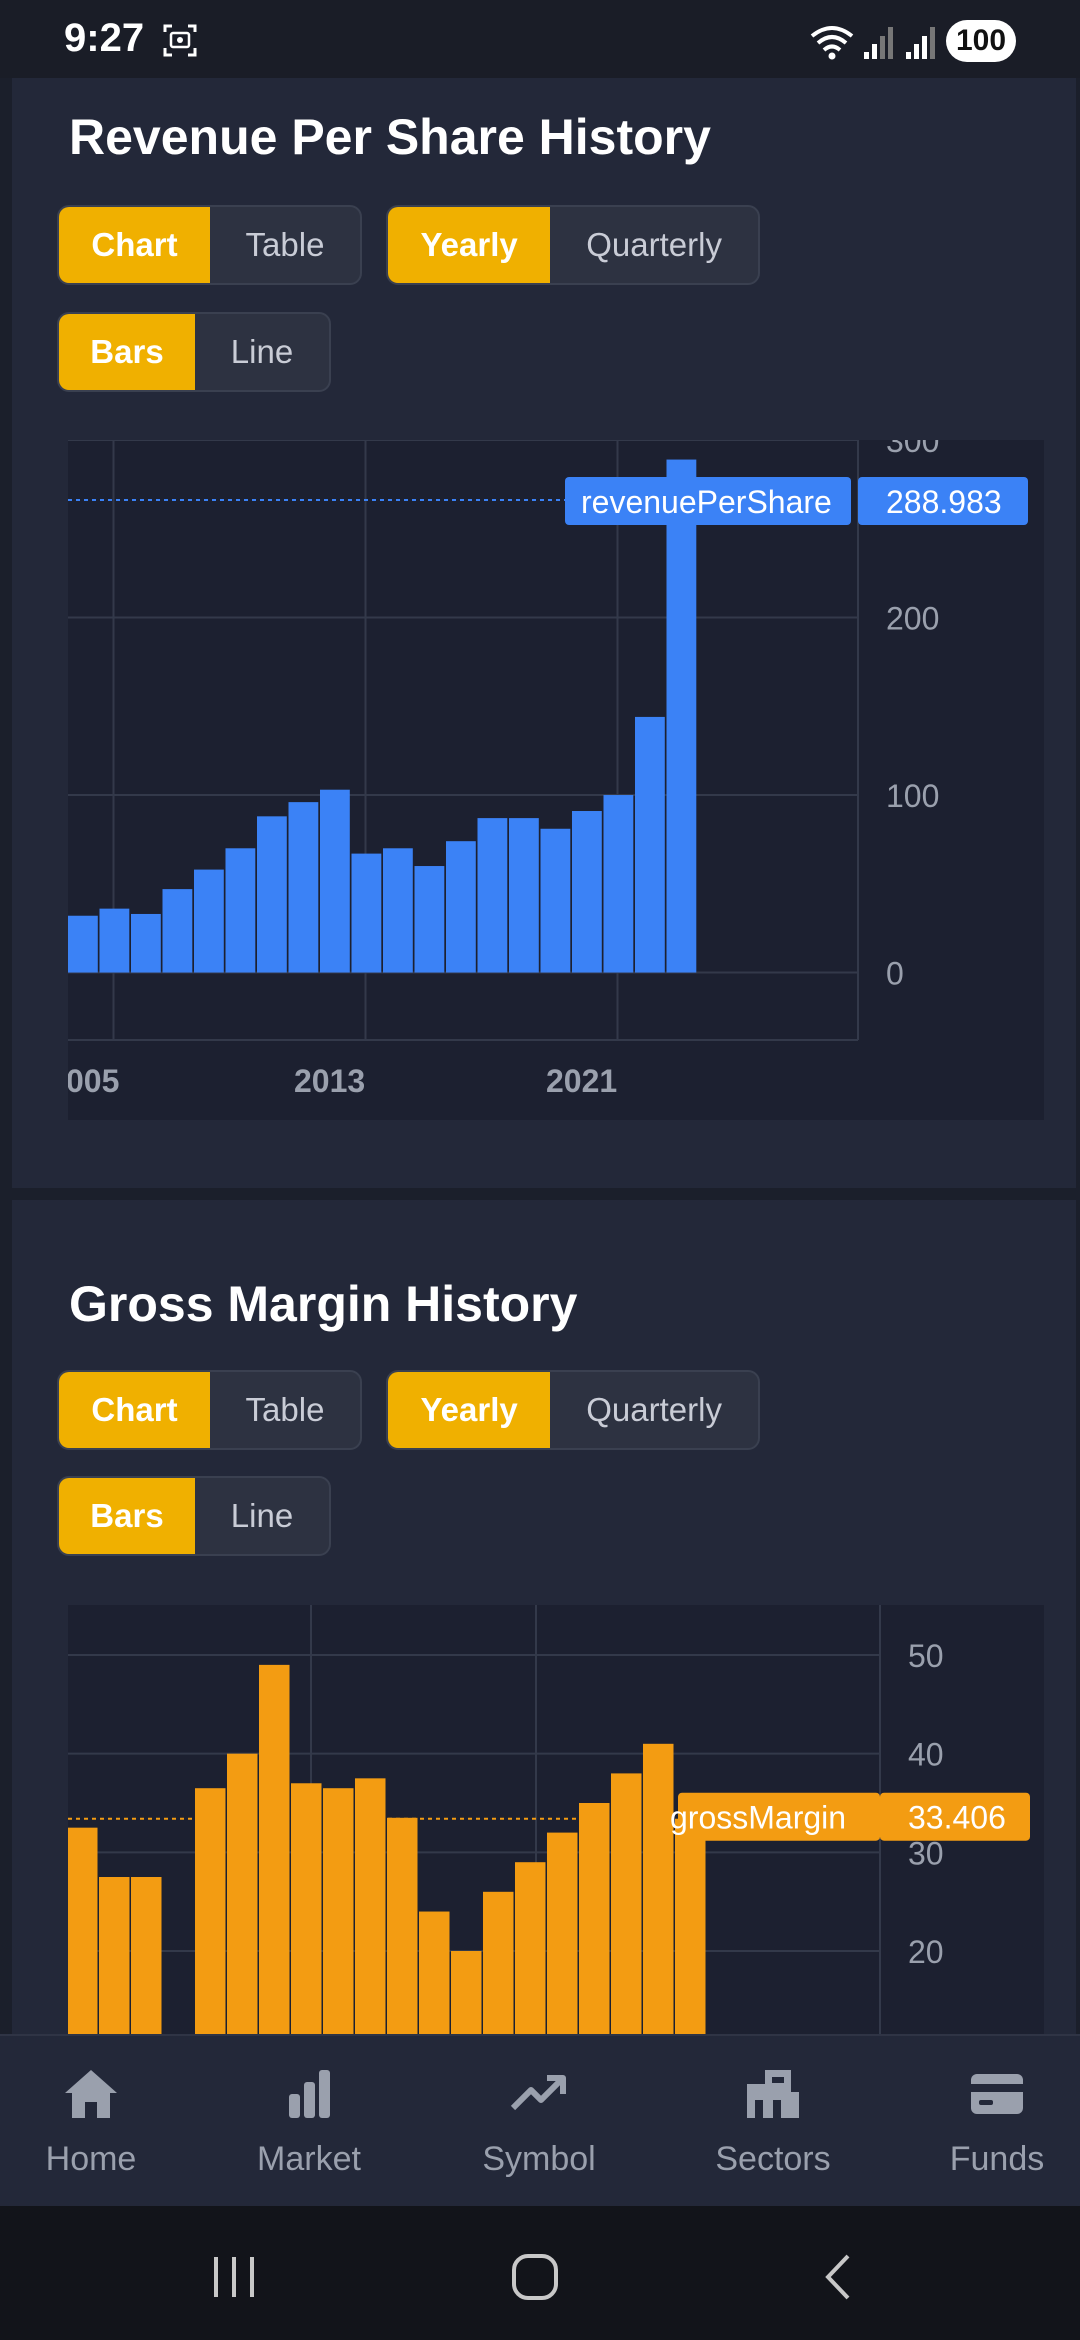  I want to click on bottom-nav: Home Market Symbol Sectors Funds, so click(540, 2120).